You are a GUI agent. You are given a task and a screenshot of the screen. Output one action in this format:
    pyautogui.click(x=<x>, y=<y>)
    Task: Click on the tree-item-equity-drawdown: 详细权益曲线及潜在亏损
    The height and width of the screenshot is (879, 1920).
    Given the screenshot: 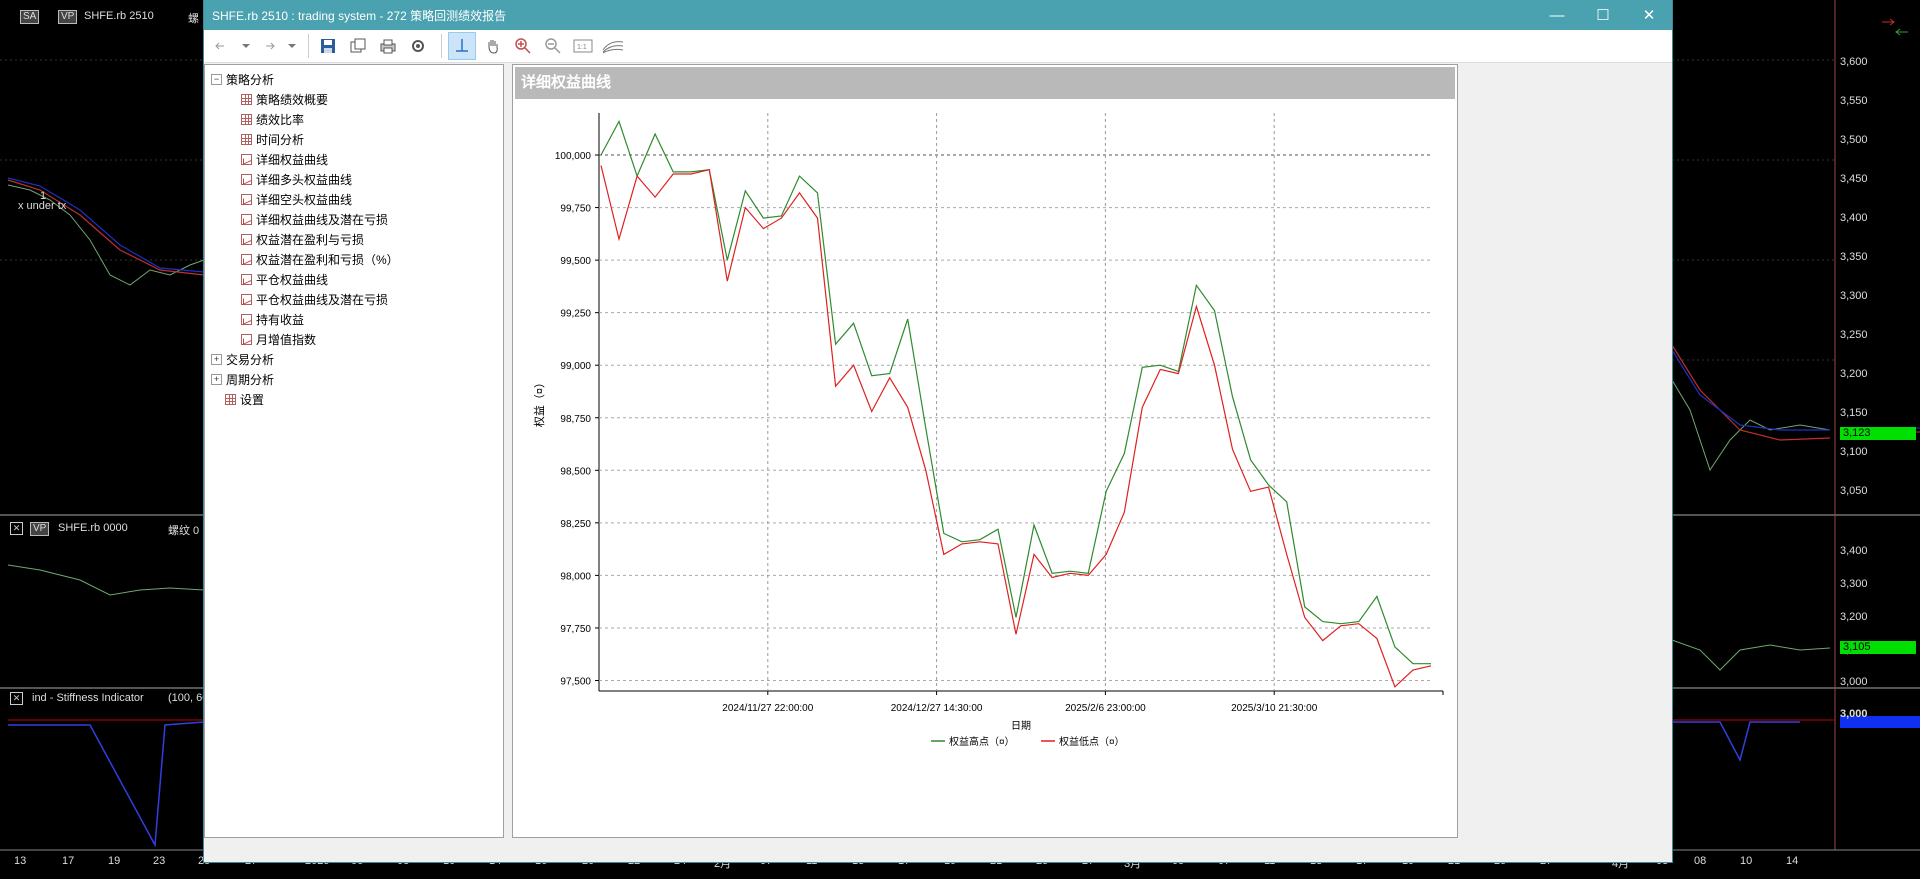 What is the action you would take?
    pyautogui.click(x=354, y=219)
    